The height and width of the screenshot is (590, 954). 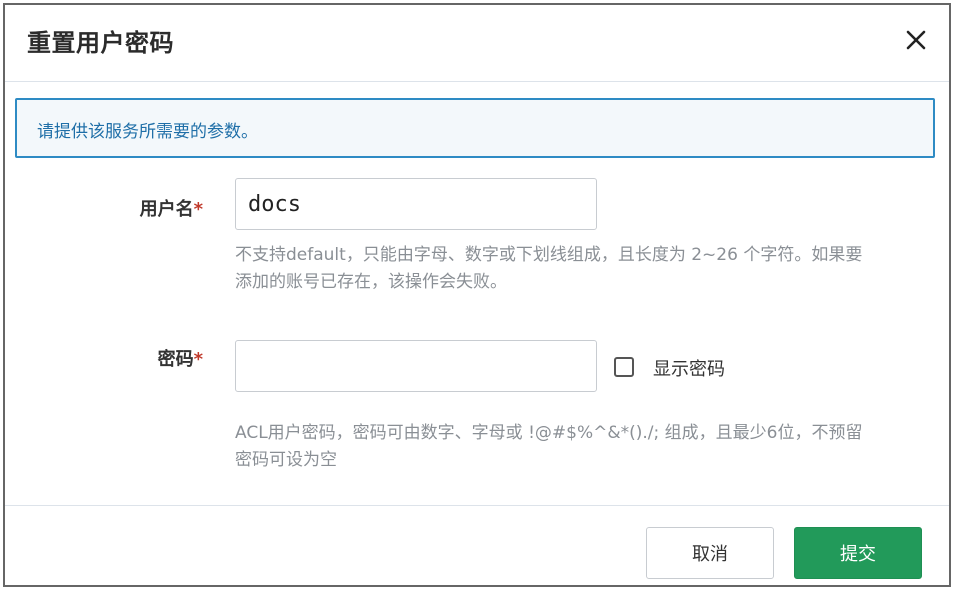 I want to click on dialog-header: 重置用户密码, so click(x=477, y=43).